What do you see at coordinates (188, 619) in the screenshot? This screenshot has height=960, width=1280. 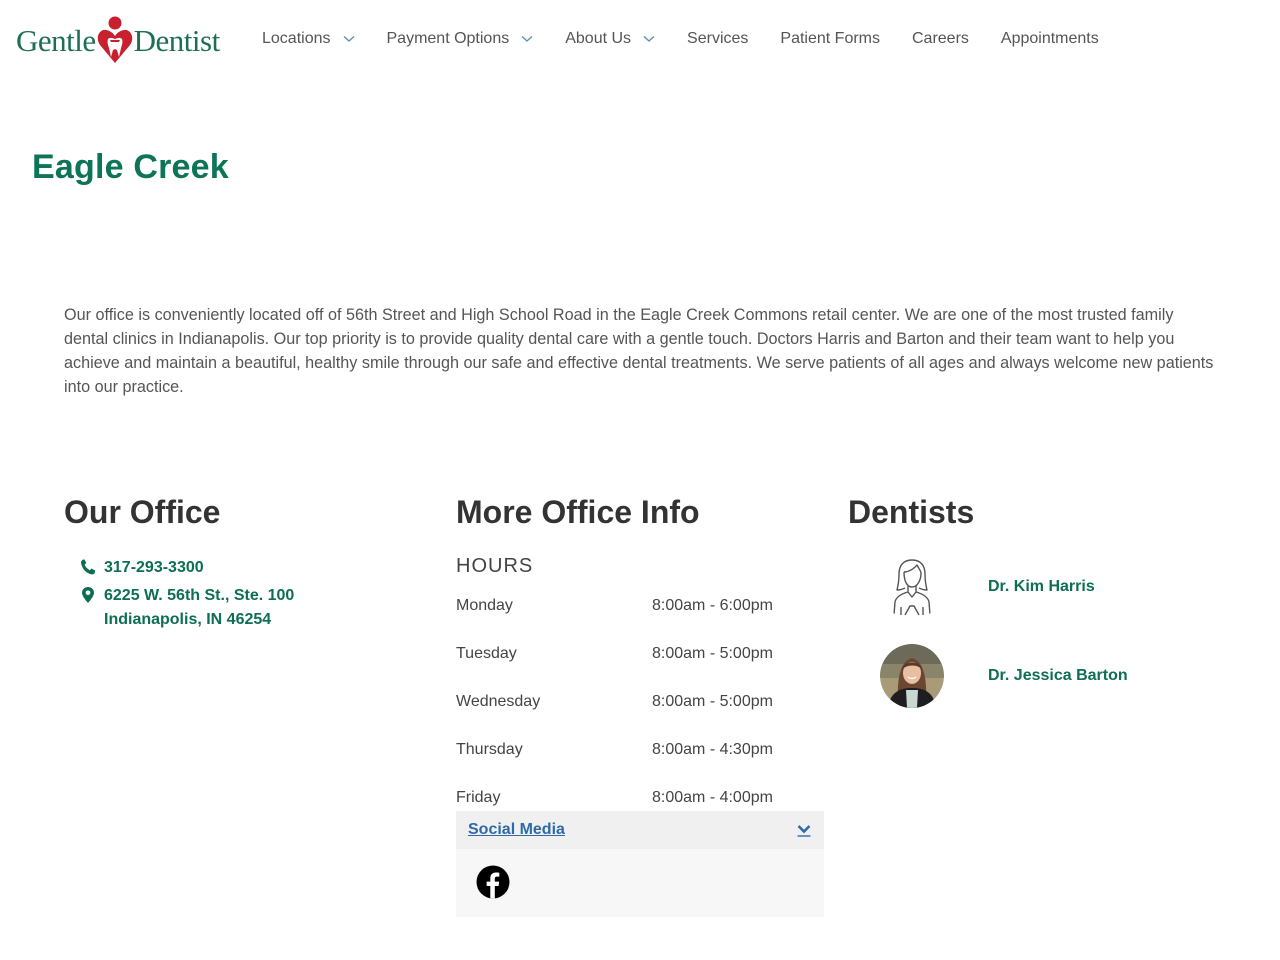 I see `address-line-2: Indianapolis, IN 46254` at bounding box center [188, 619].